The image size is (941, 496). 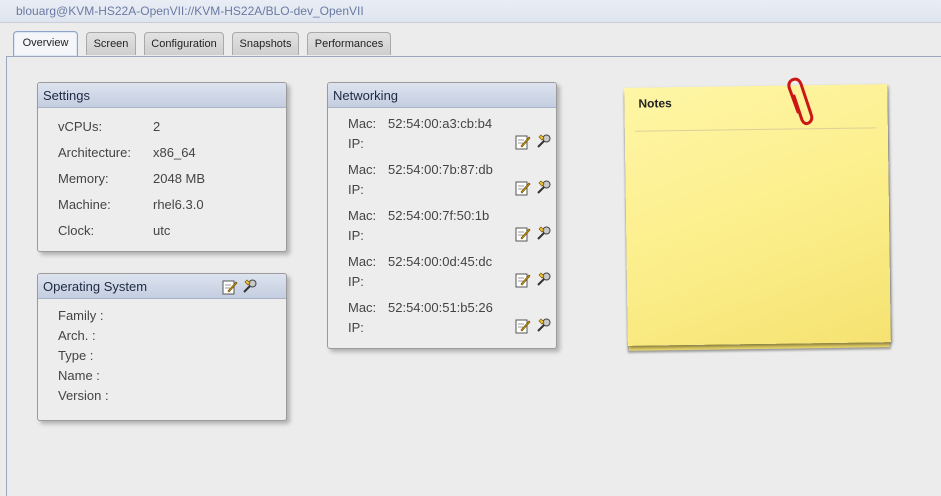 I want to click on notes-sticky: Notes, so click(x=757, y=215).